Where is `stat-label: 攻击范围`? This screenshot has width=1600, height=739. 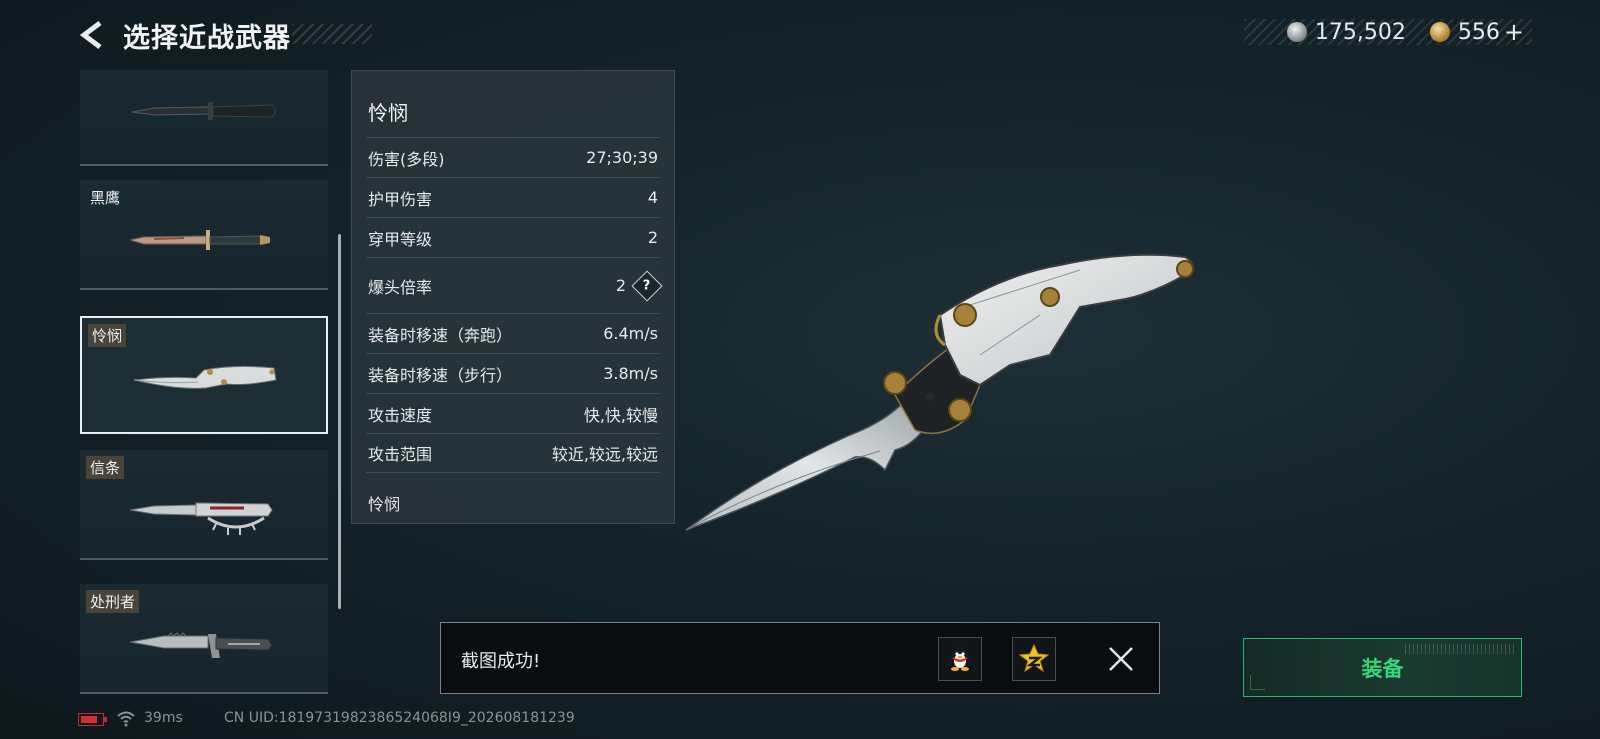
stat-label: 攻击范围 is located at coordinates (400, 454).